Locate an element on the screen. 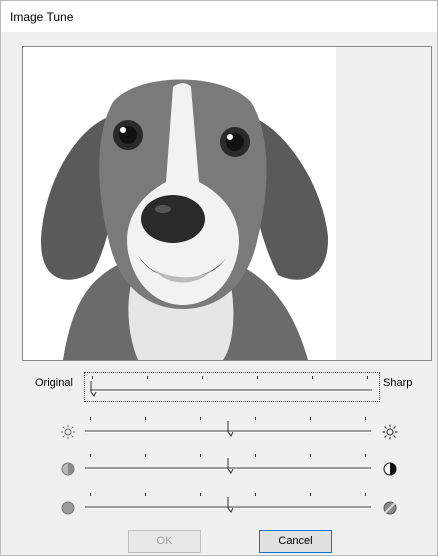 Image resolution: width=438 pixels, height=556 pixels. saturation-high-icon is located at coordinates (390, 508).